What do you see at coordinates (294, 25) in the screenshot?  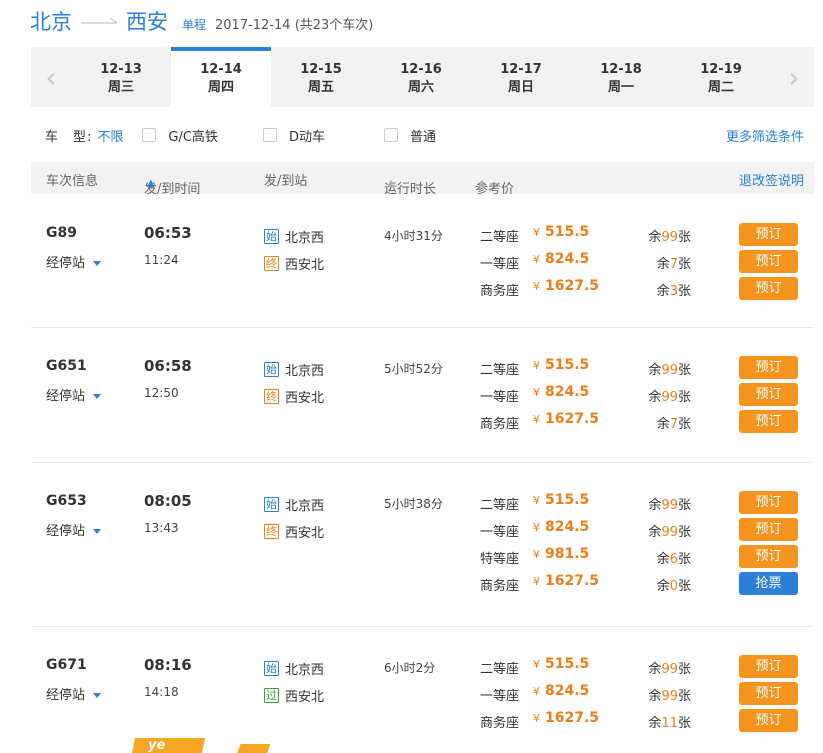 I see `trip-date-summary: 2017-12-14 (共23个车次)` at bounding box center [294, 25].